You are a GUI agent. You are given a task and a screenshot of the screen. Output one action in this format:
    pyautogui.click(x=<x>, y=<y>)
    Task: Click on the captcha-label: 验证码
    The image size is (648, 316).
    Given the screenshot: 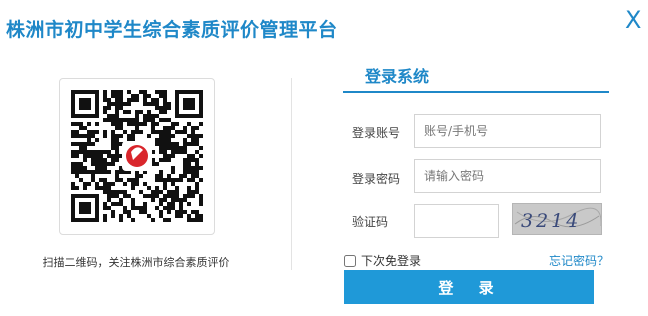 What is the action you would take?
    pyautogui.click(x=370, y=222)
    